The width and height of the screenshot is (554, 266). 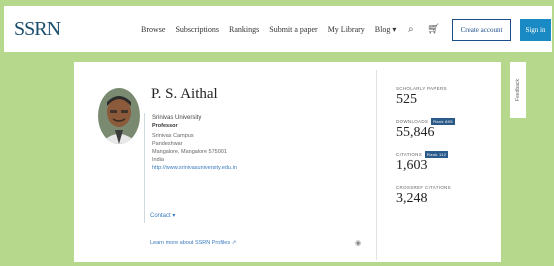 I want to click on stat-crossref-citations: CROSSREF CITATIONS 3,248, so click(x=425, y=195).